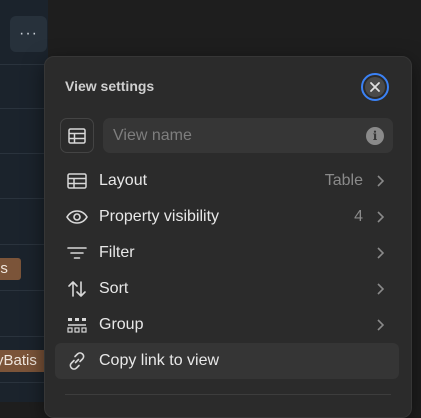  What do you see at coordinates (228, 394) in the screenshot?
I see `divider` at bounding box center [228, 394].